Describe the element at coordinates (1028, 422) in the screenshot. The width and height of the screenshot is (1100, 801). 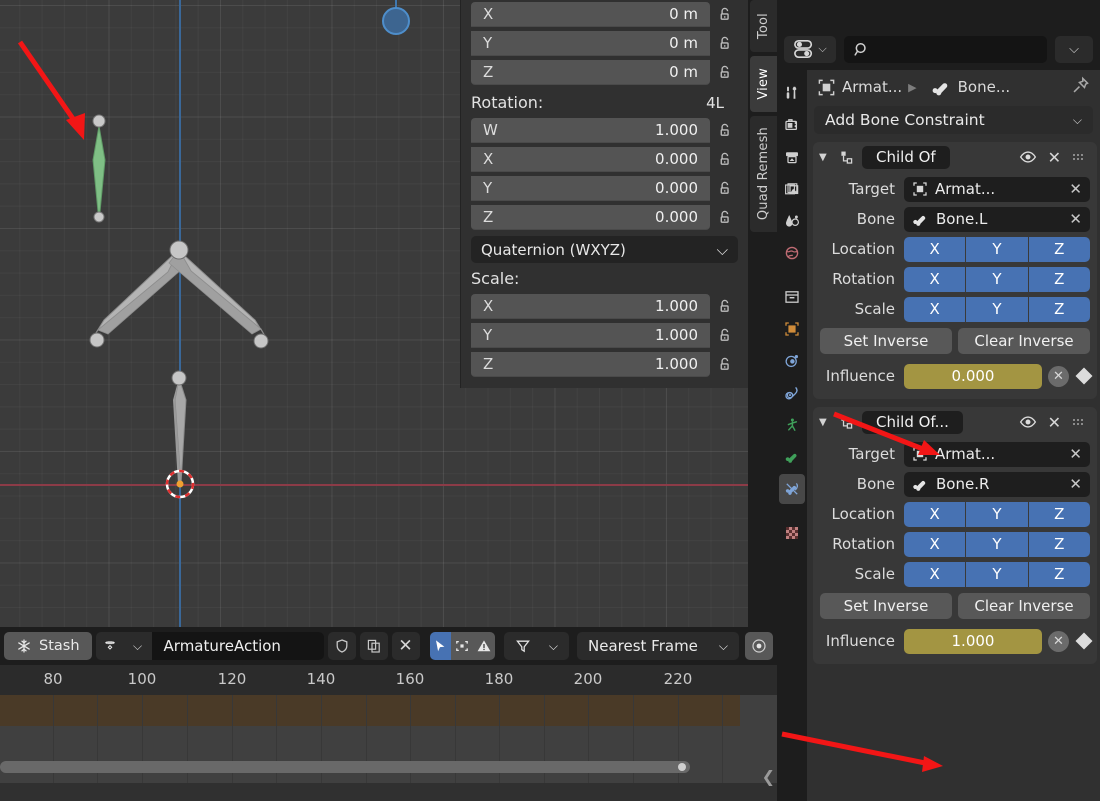
I see `toggle-visibility-button` at that location.